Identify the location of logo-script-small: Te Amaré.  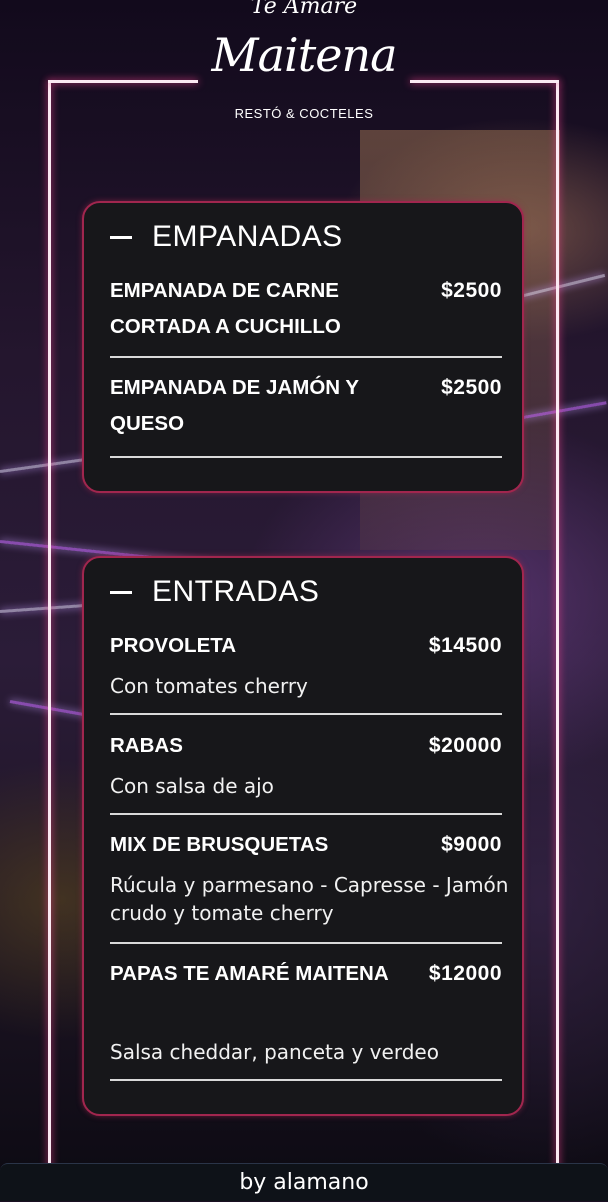
(304, 9).